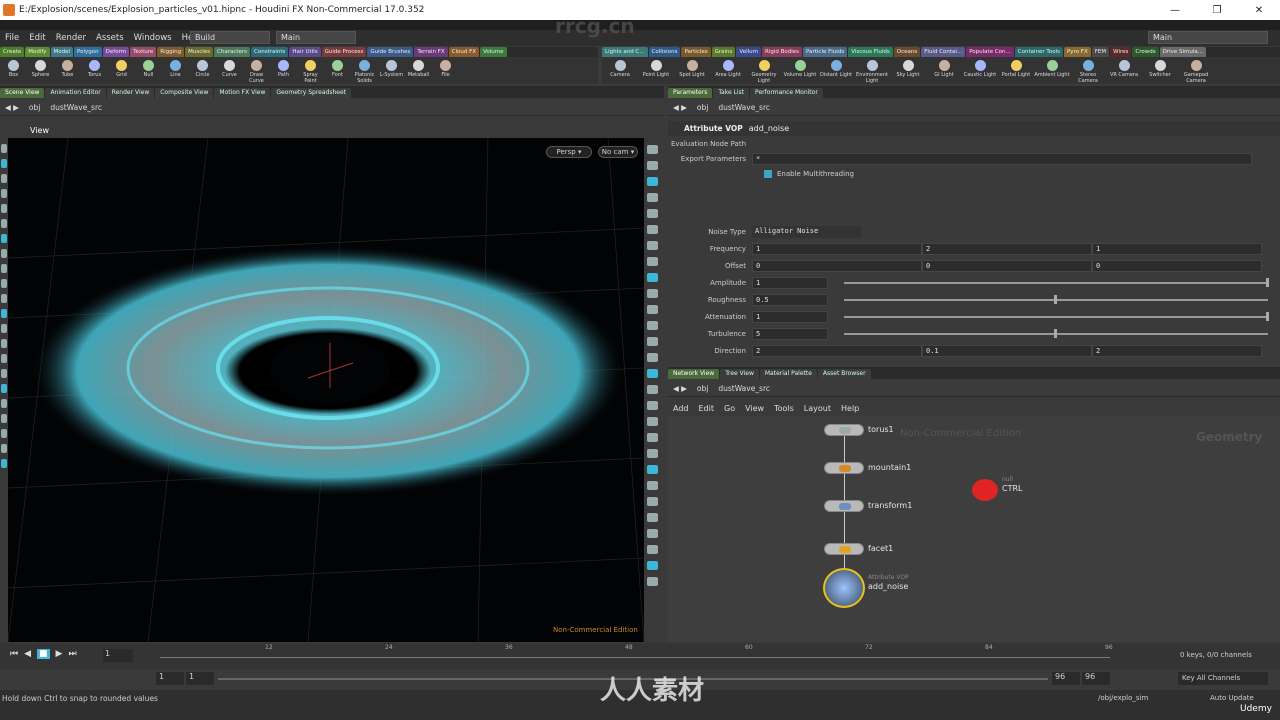 This screenshot has width=1280, height=720. I want to click on shelf-tool: Sphere, so click(40, 70).